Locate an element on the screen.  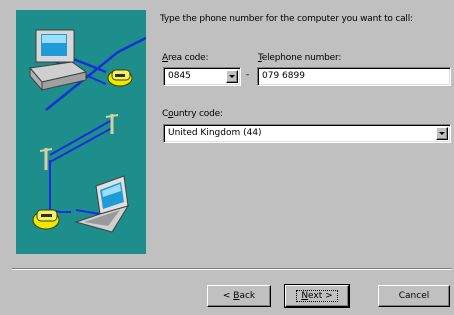
telephone-number-value: 079 6899 is located at coordinates (283, 76).